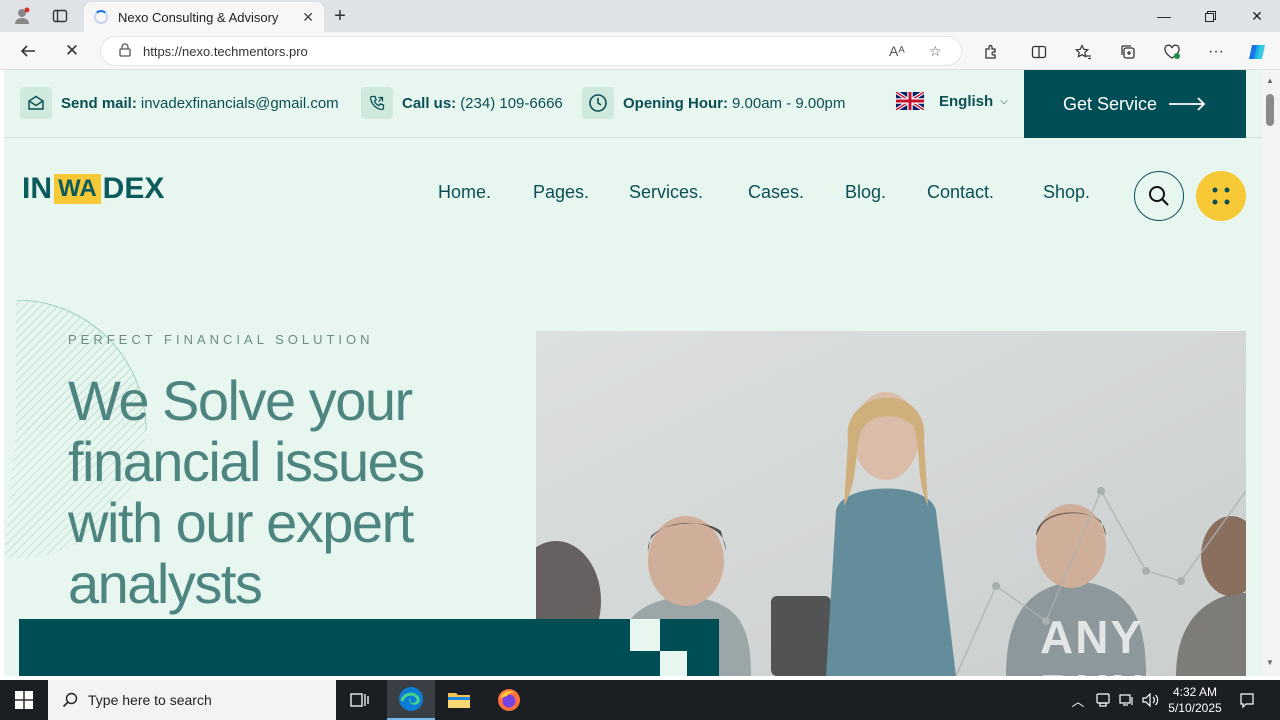  What do you see at coordinates (511, 103) in the screenshot?
I see `call-value: (234) 109-6666` at bounding box center [511, 103].